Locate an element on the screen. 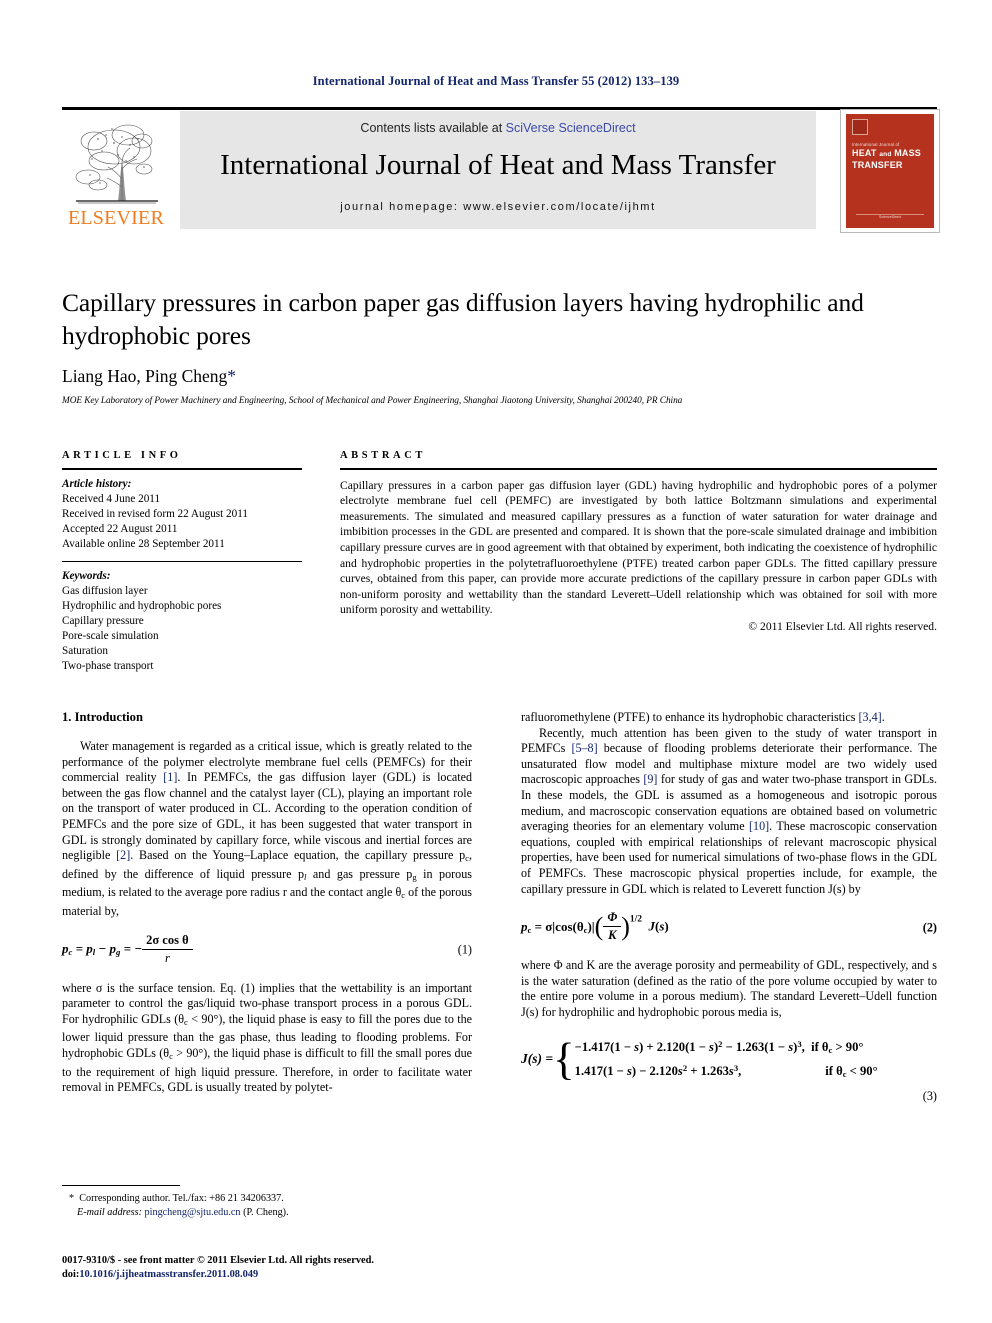  keyword-0: Gas diffusion layer is located at coordinates (105, 590).